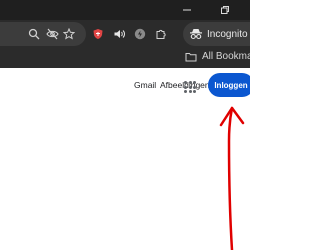 This screenshot has width=320, height=250. What do you see at coordinates (227, 34) in the screenshot?
I see `incognito-label: Incognito` at bounding box center [227, 34].